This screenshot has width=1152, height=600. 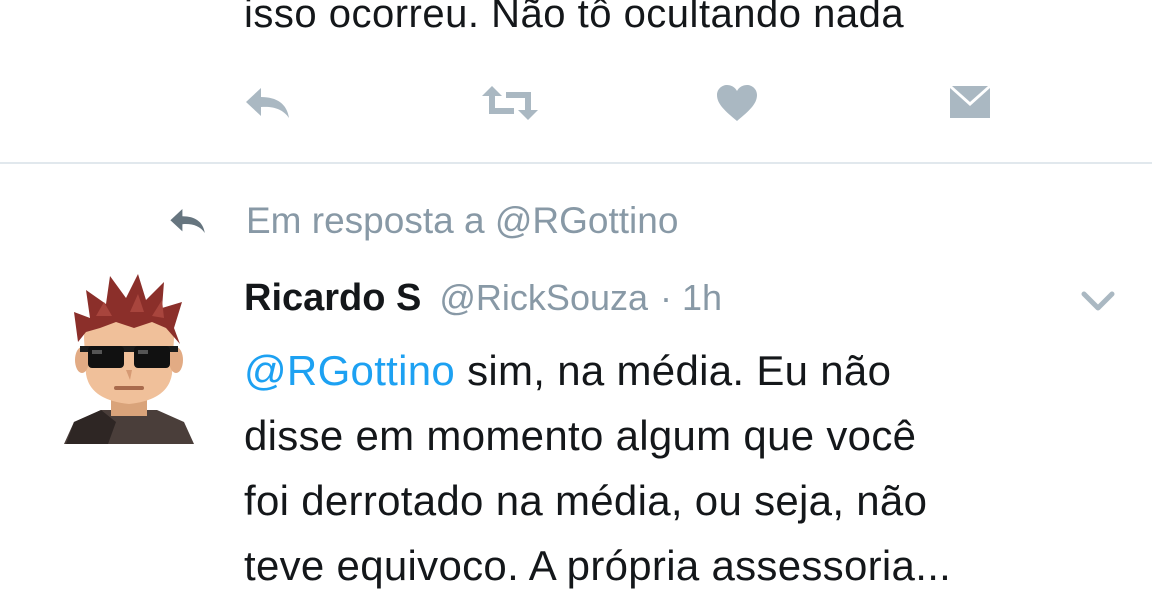 What do you see at coordinates (332, 298) in the screenshot?
I see `author-name: Ricardo S` at bounding box center [332, 298].